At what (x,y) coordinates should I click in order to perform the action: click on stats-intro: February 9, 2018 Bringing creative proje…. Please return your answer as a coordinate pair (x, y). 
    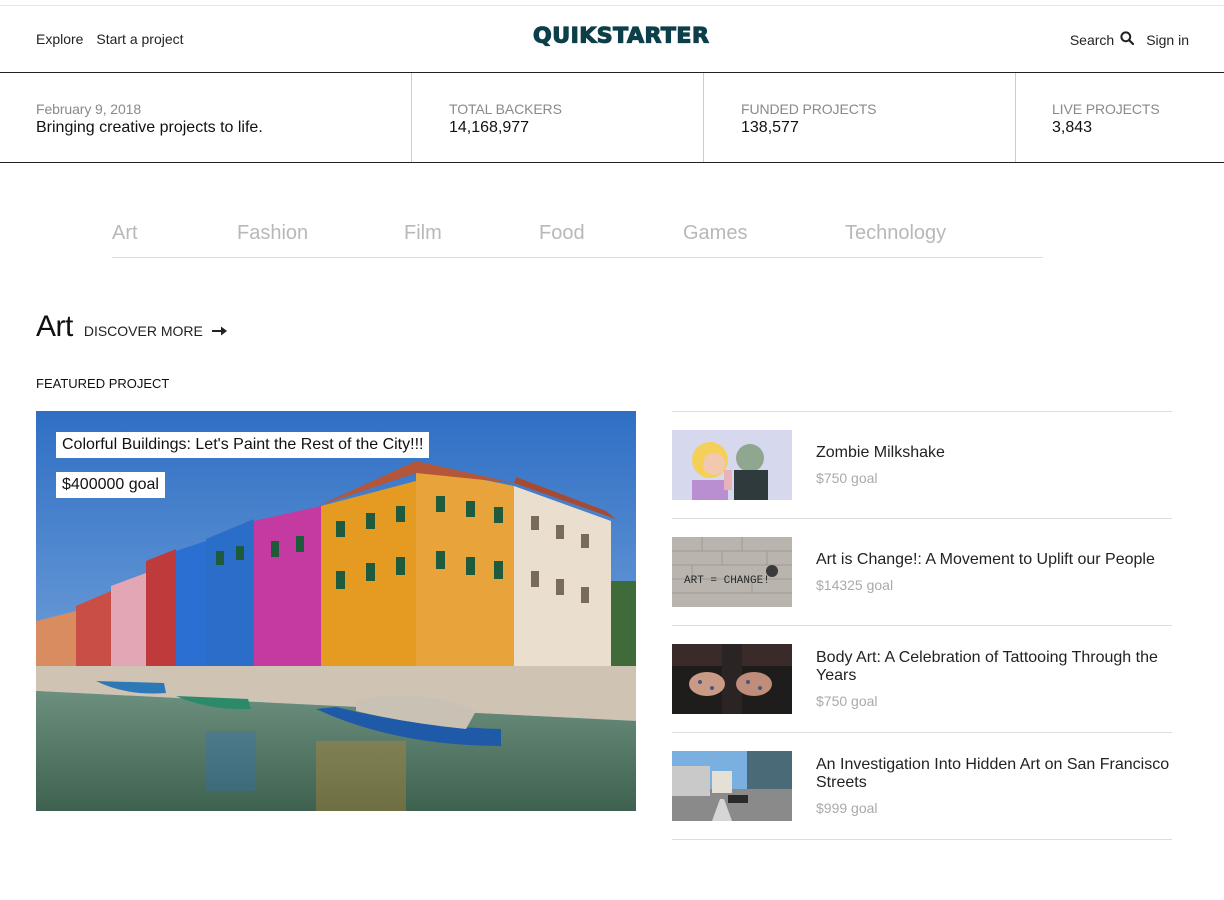
    Looking at the image, I should click on (149, 117).